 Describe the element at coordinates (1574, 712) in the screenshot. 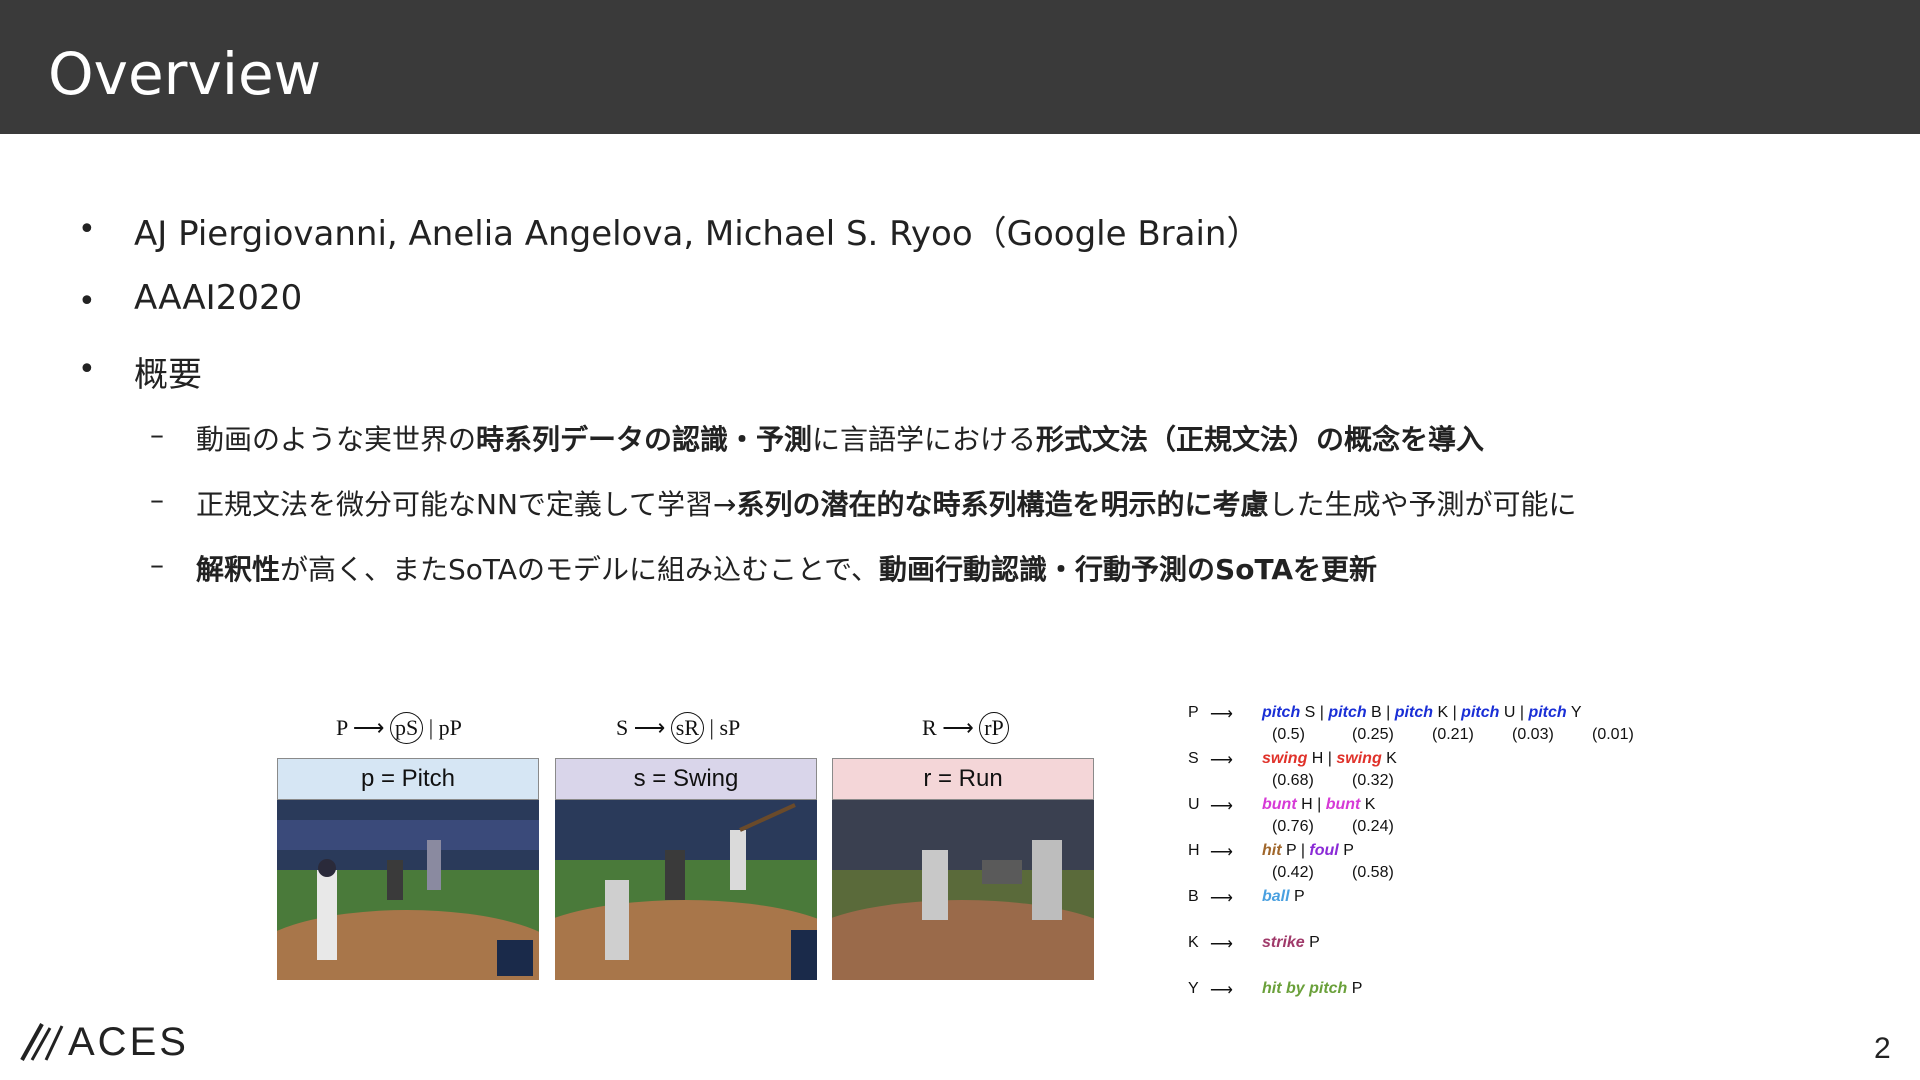

I see `next-symbol: Y` at that location.